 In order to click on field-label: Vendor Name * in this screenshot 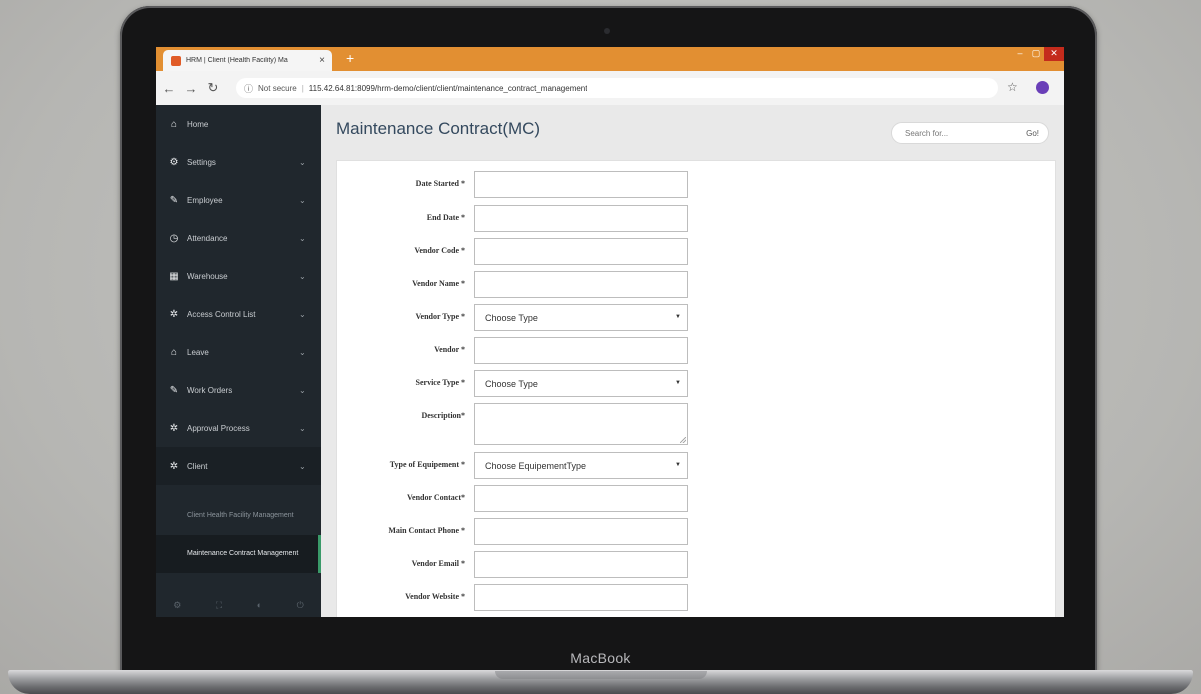, I will do `click(438, 283)`.